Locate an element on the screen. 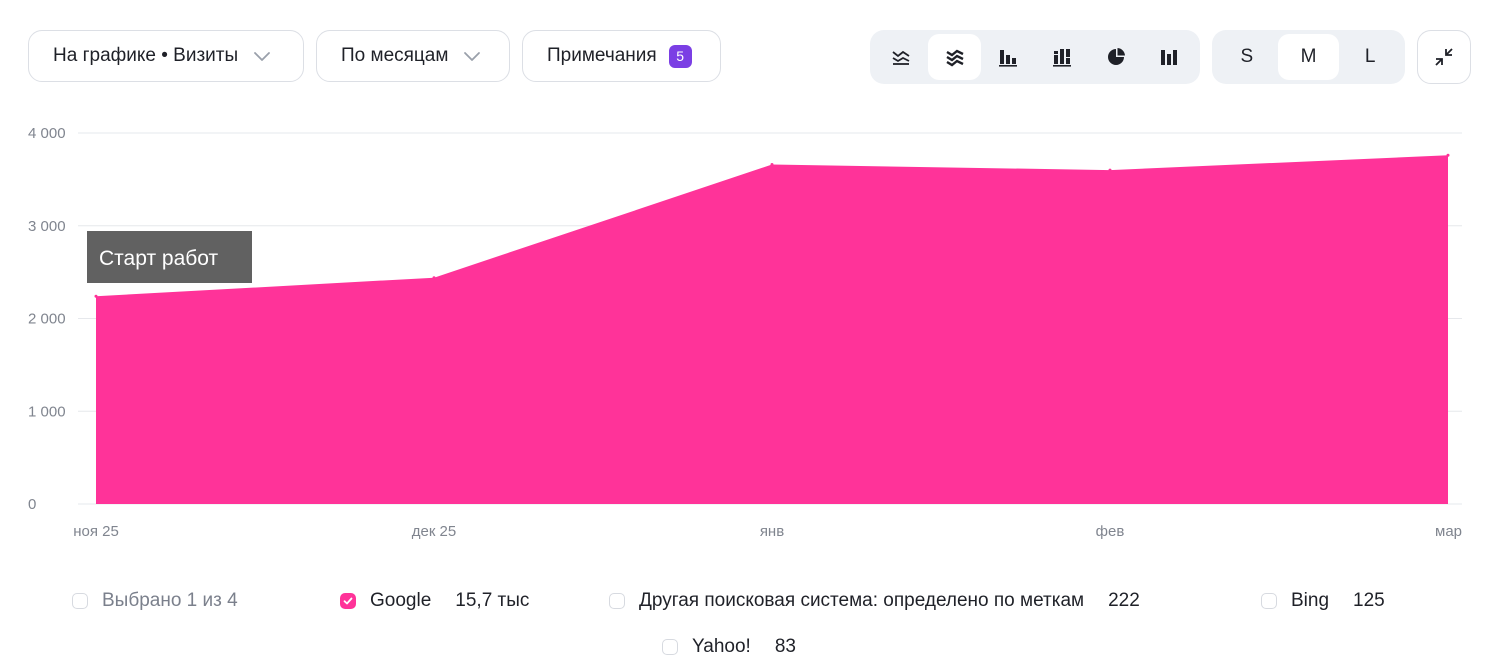  area-unstacked-icon is located at coordinates (901, 57).